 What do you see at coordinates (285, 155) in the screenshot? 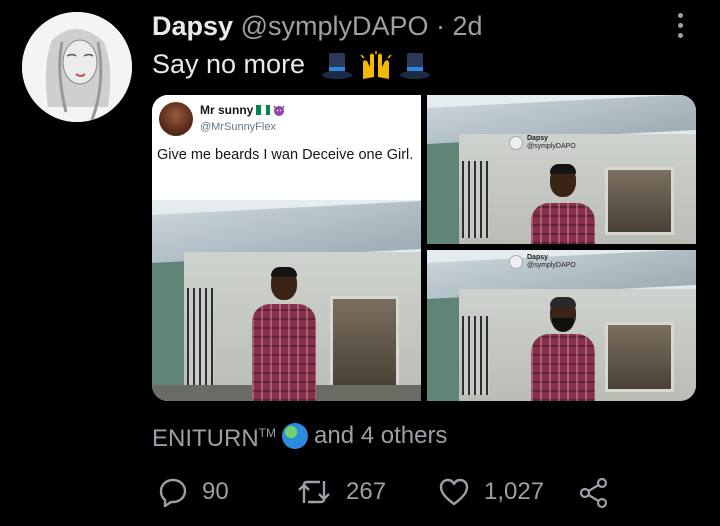
I see `quoted-text: Give me beards I wan Deceive one Girl.` at bounding box center [285, 155].